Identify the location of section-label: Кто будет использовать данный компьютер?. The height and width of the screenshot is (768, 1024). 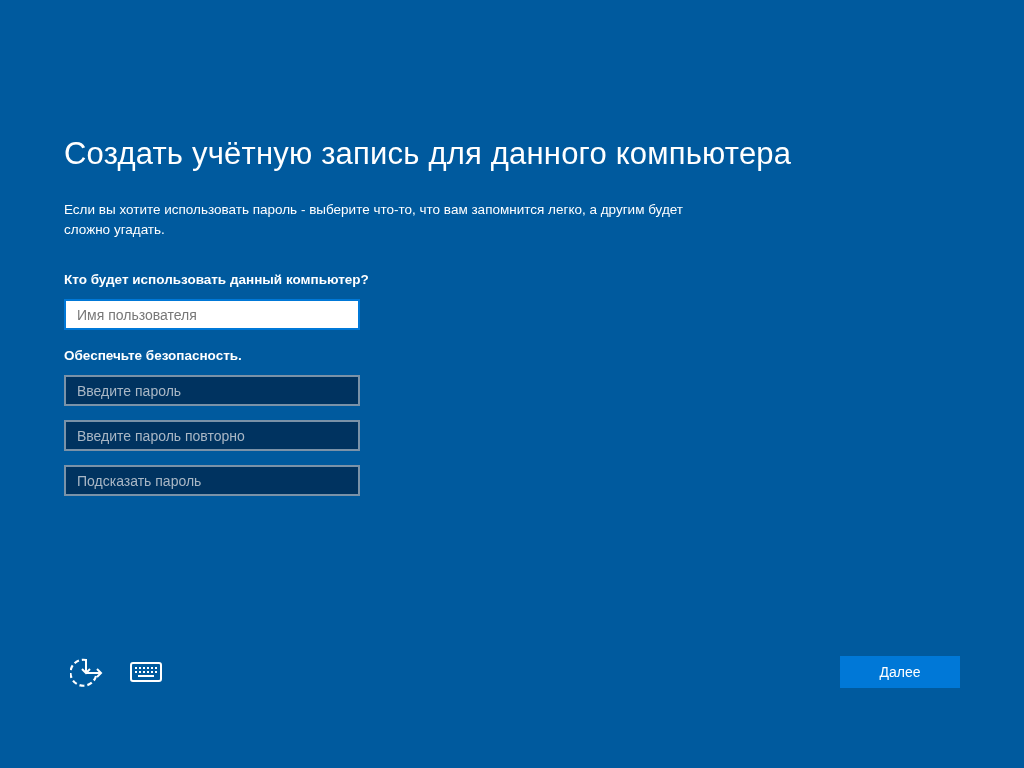
(217, 279).